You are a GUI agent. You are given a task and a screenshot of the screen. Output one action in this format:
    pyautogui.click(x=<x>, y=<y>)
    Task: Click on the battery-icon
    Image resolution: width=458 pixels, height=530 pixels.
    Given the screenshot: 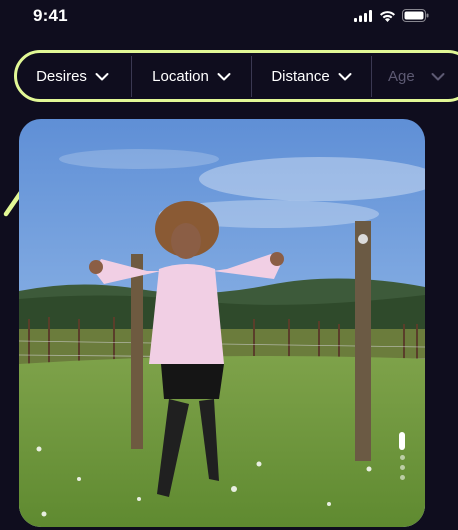 What is the action you would take?
    pyautogui.click(x=415, y=15)
    